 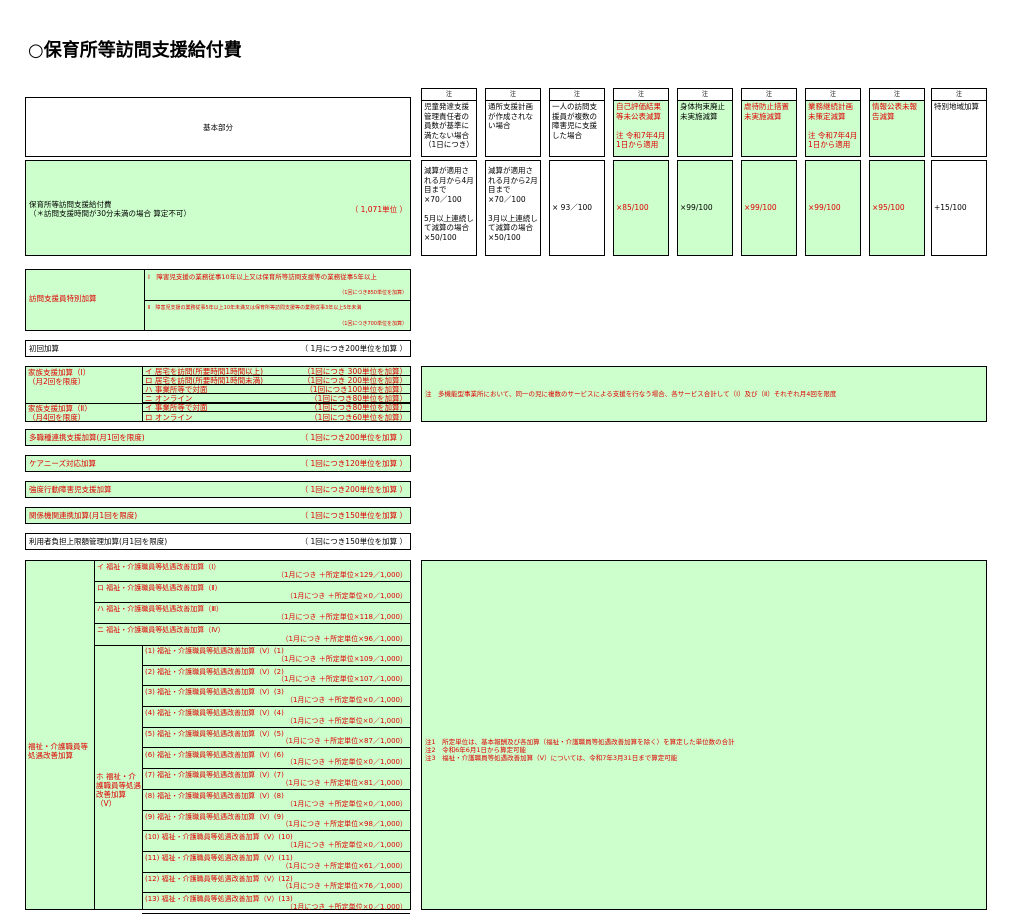 What do you see at coordinates (218, 489) in the screenshot?
I see `addition-row: 強度行動障害児支援加算 （ 1回につき200単位を加算 ）` at bounding box center [218, 489].